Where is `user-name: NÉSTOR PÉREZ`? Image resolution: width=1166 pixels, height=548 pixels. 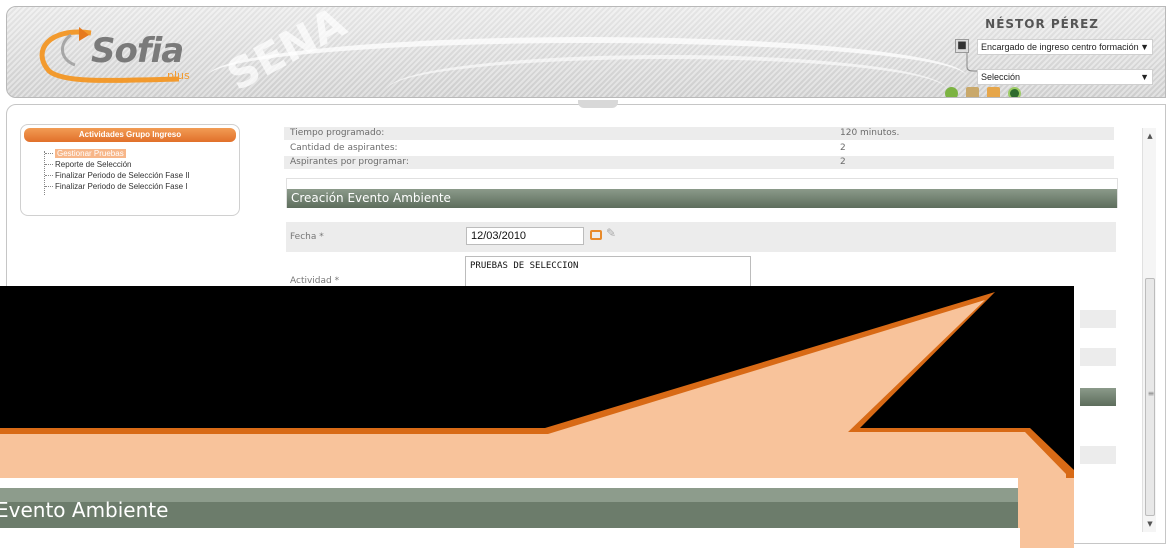
user-name: NÉSTOR PÉREZ is located at coordinates (1042, 24).